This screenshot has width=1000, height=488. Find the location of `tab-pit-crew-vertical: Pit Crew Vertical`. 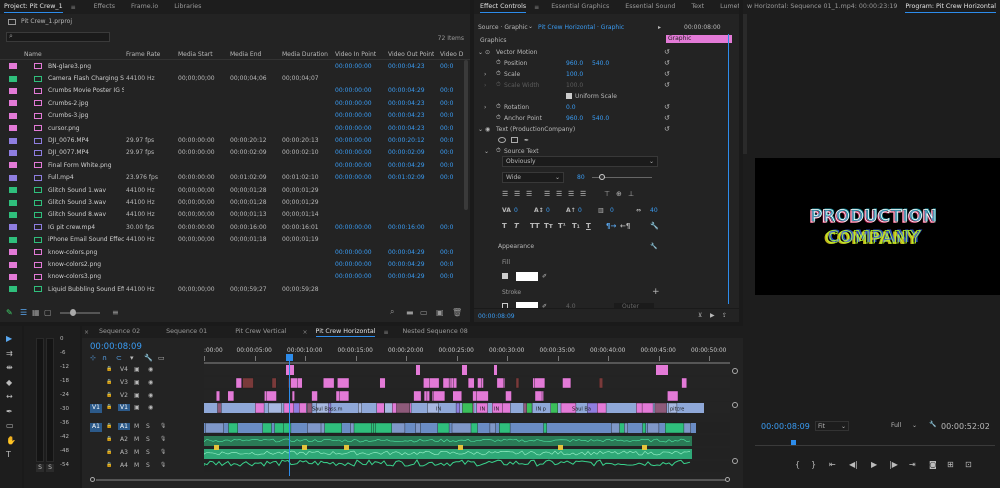

tab-pit-crew-vertical: Pit Crew Vertical is located at coordinates (254, 332).